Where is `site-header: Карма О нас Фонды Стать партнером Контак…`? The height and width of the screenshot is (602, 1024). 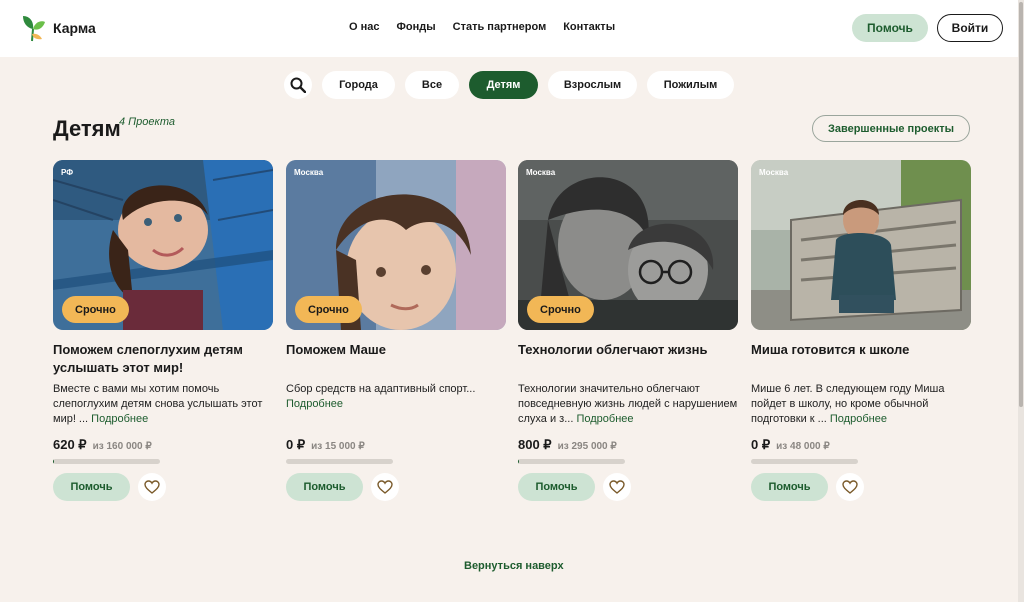 site-header: Карма О нас Фонды Стать партнером Контак… is located at coordinates (509, 28).